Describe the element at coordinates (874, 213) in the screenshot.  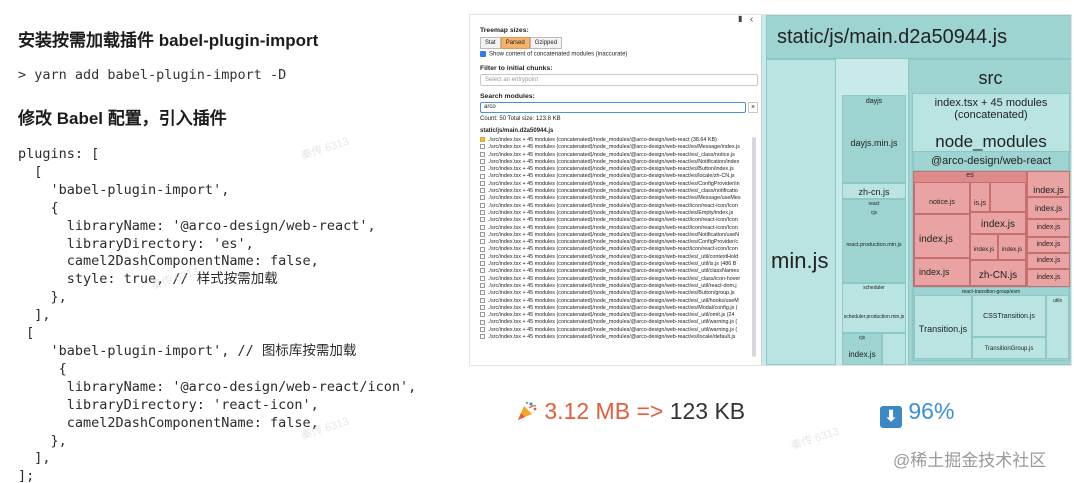
I see `treemap-cjs-label: cjs` at that location.